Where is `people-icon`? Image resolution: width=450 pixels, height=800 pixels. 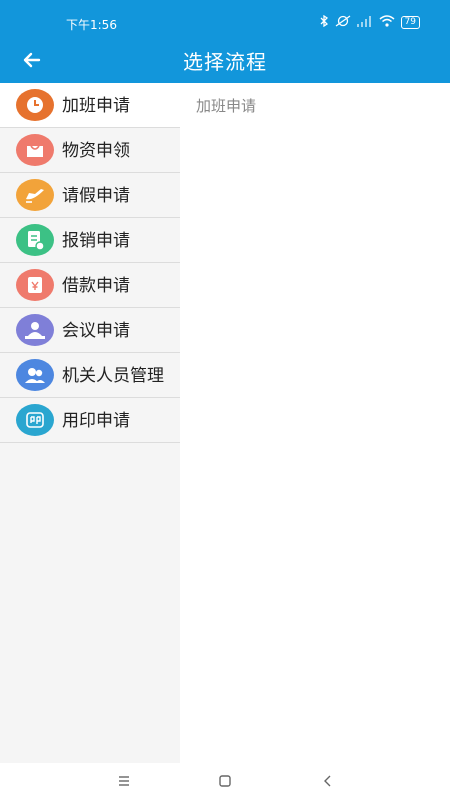
people-icon is located at coordinates (35, 375).